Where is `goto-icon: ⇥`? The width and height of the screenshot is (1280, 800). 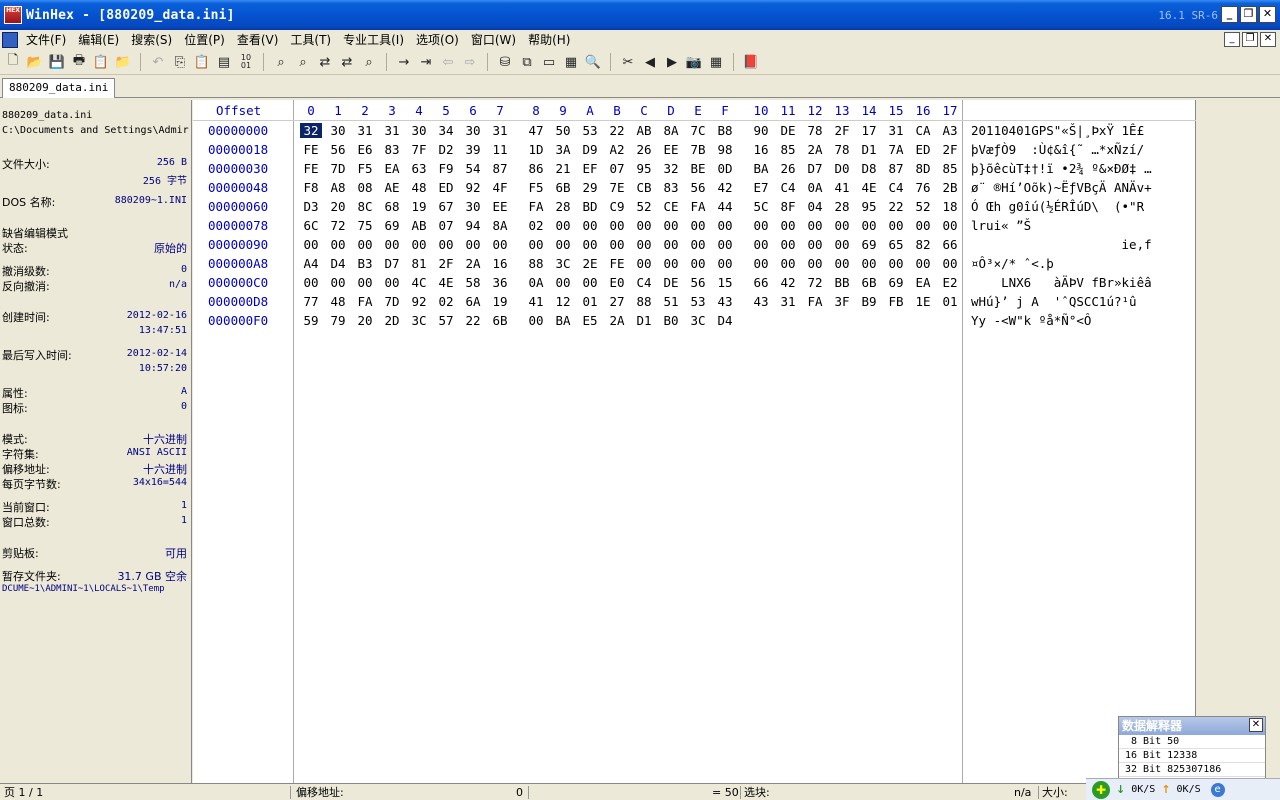 goto-icon: ⇥ is located at coordinates (426, 62).